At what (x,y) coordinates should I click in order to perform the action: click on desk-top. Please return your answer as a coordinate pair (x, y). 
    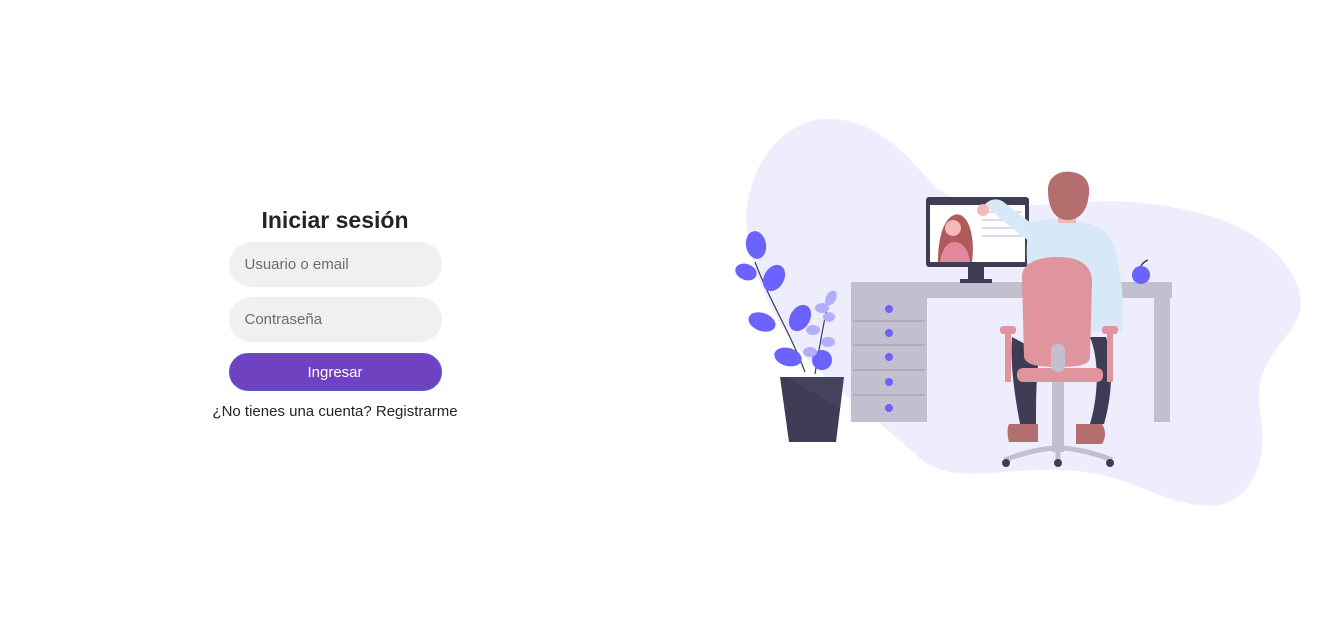
    Looking at the image, I should click on (1011, 290).